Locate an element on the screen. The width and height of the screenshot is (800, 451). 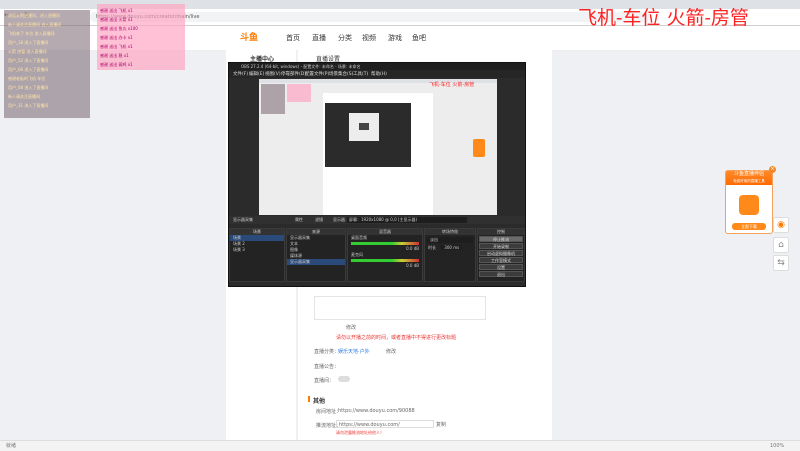
nested-overlay-title: 飞机-车位 火箭-房管 is located at coordinates (452, 85).